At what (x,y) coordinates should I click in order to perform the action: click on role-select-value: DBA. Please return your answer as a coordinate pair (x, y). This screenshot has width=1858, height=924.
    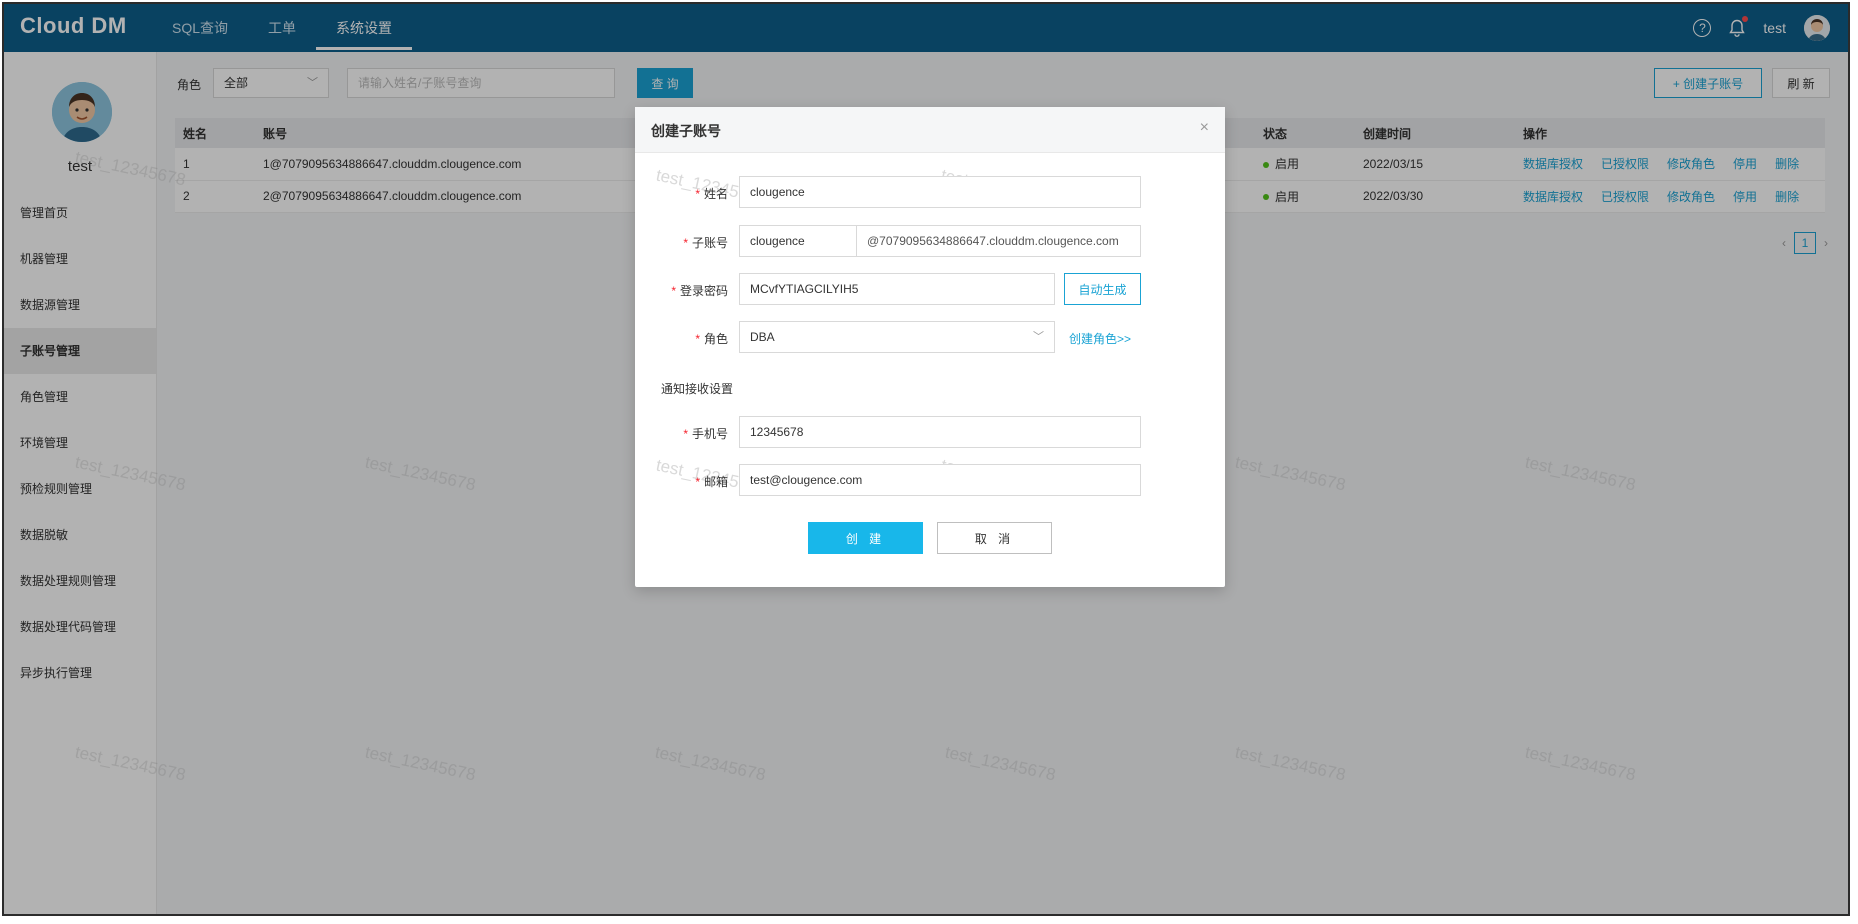
    Looking at the image, I should click on (762, 337).